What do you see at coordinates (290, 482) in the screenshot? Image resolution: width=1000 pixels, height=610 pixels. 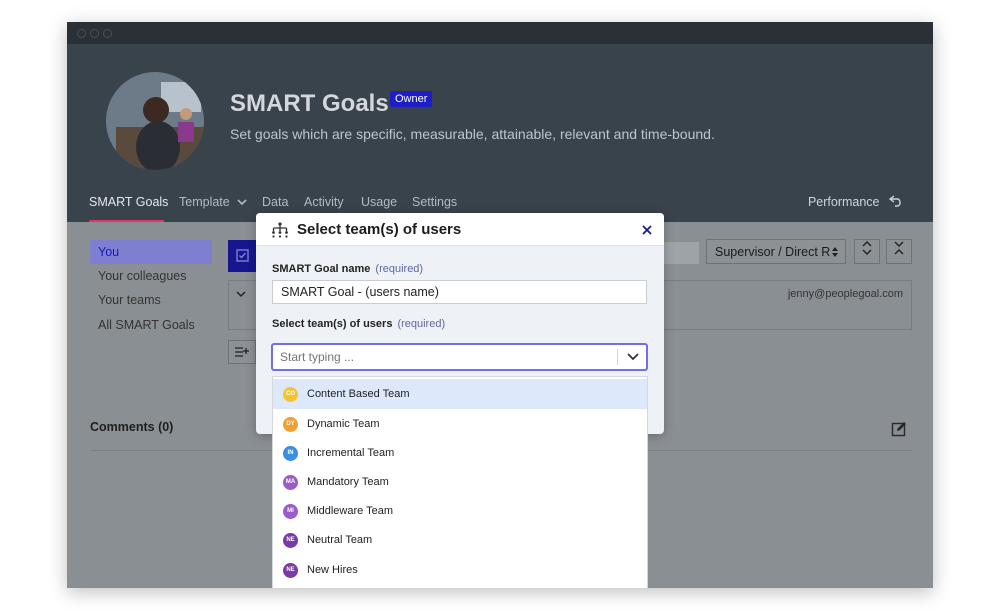 I see `team-initials-badge: MA` at bounding box center [290, 482].